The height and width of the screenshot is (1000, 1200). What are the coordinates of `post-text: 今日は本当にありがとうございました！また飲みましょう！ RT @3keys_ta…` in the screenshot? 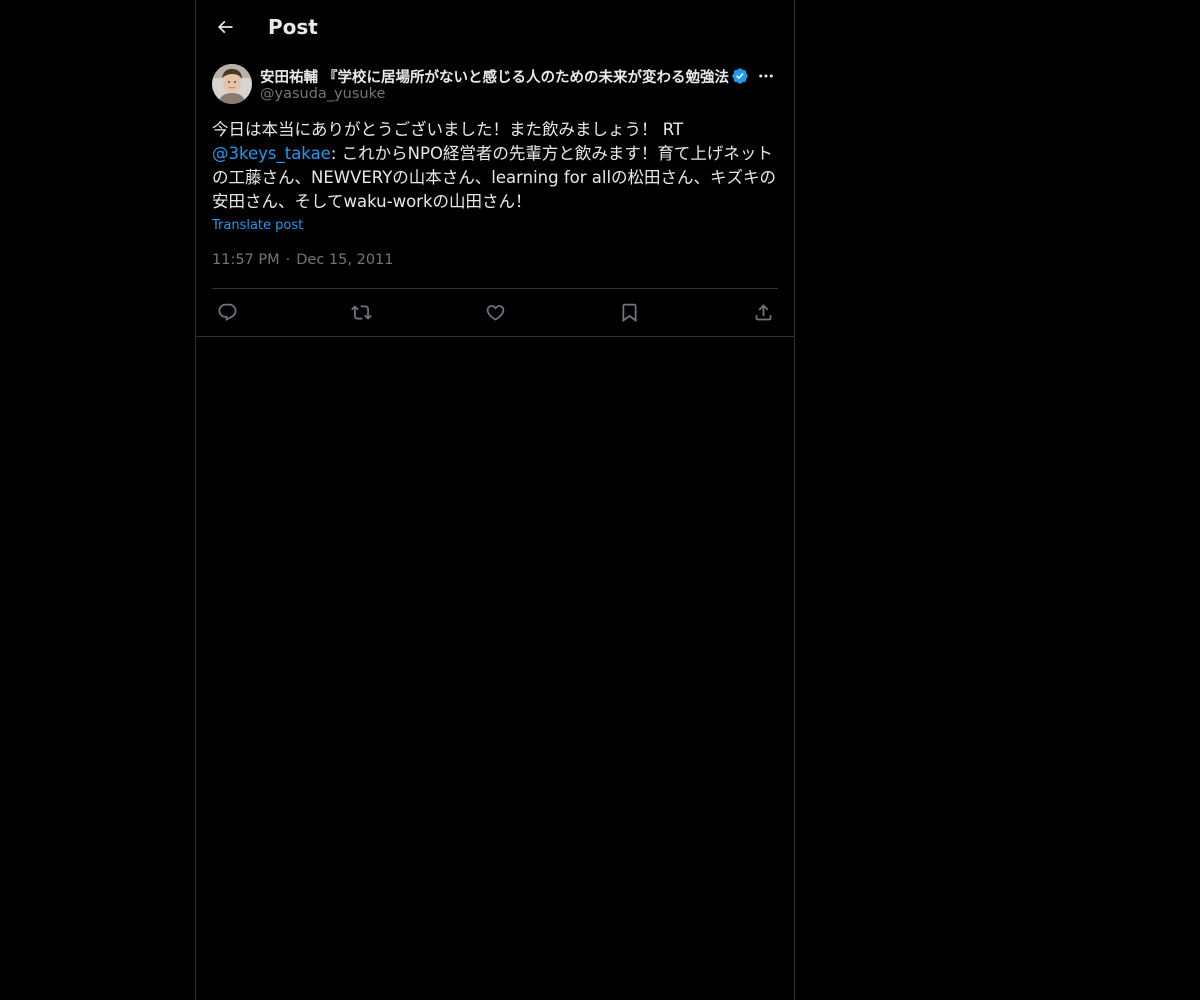 It's located at (495, 166).